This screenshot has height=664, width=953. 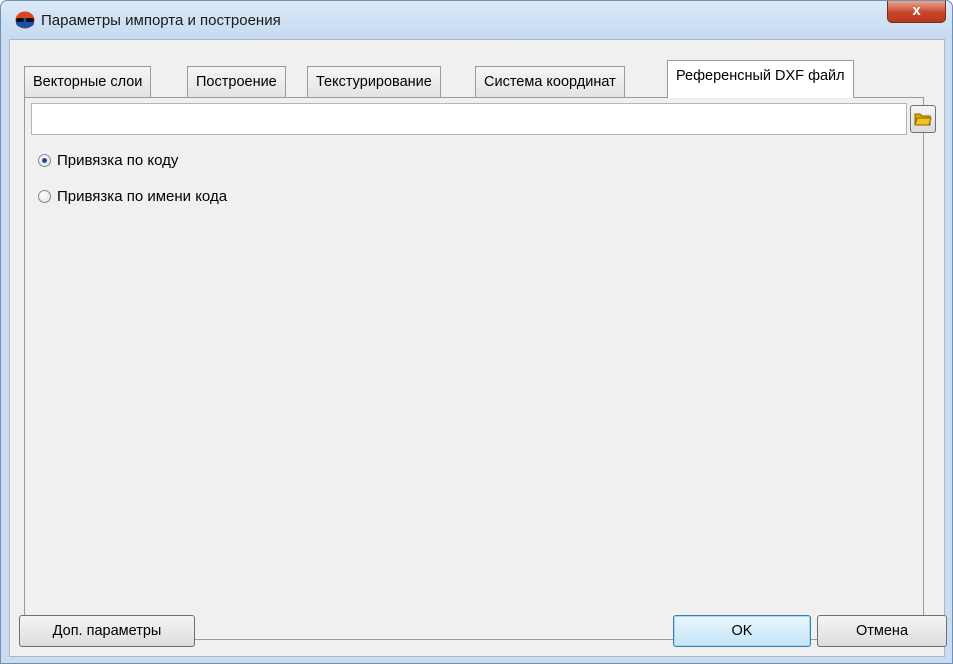 I want to click on tab-label: Референсный DXF файл, so click(x=760, y=76).